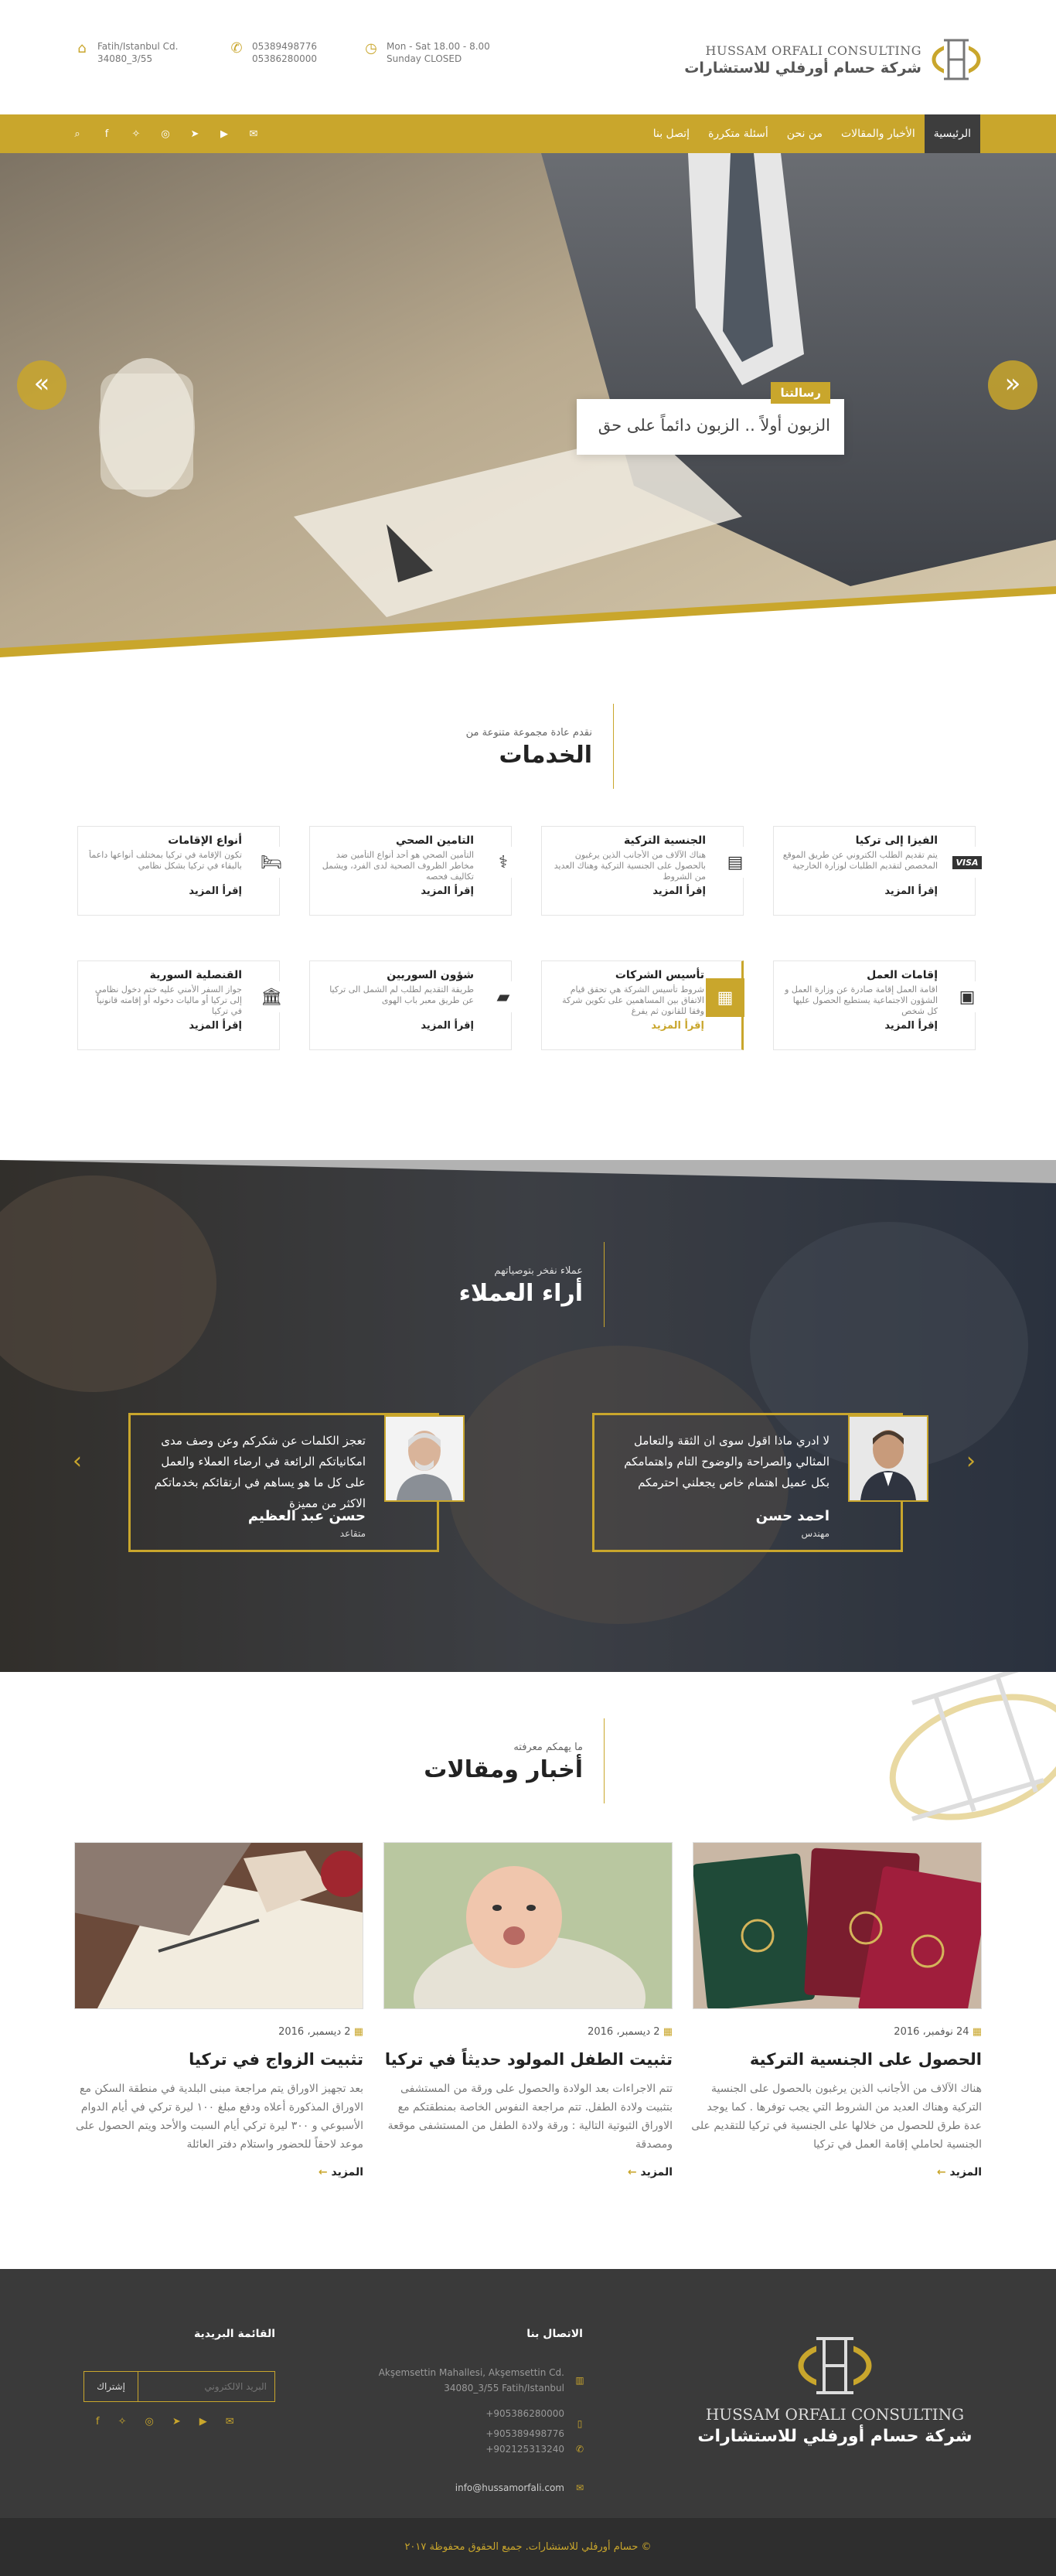  Describe the element at coordinates (836, 2032) in the screenshot. I see `news-date: ▦ 24 نوفمبر، 2016` at that location.